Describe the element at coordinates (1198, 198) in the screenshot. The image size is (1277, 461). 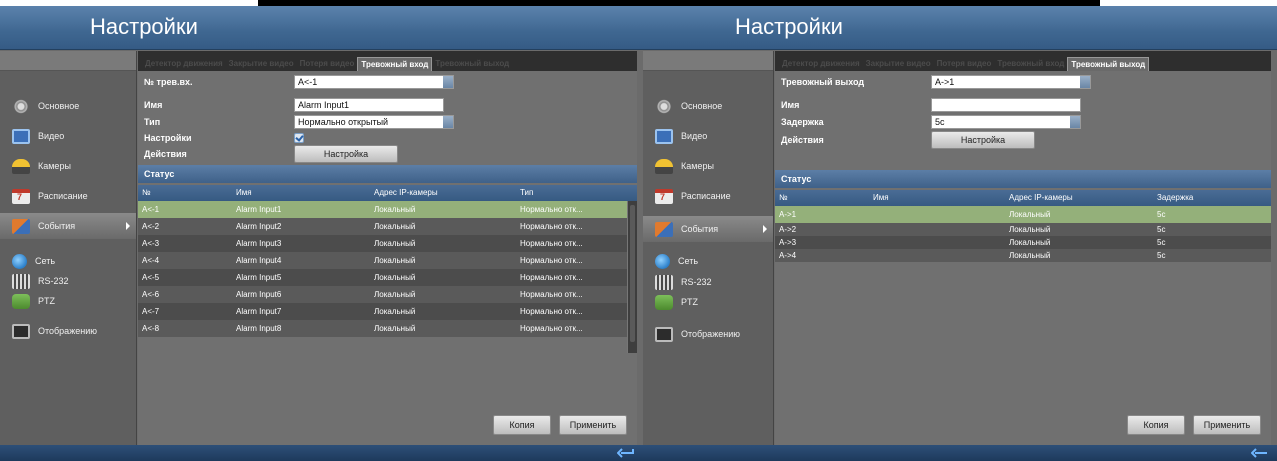
I see `col-header-delay: Задержка` at that location.